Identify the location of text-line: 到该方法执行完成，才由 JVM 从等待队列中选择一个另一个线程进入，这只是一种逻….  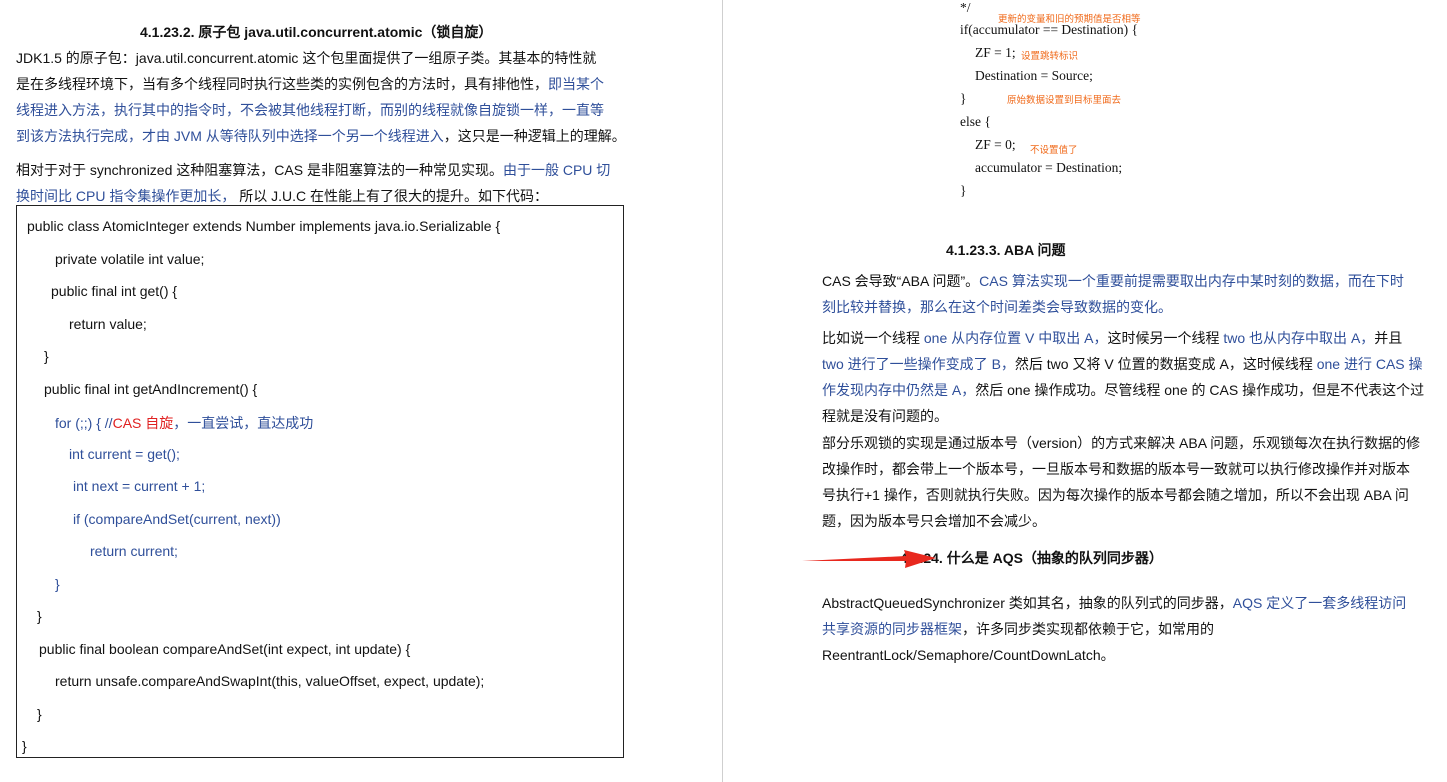
(321, 136).